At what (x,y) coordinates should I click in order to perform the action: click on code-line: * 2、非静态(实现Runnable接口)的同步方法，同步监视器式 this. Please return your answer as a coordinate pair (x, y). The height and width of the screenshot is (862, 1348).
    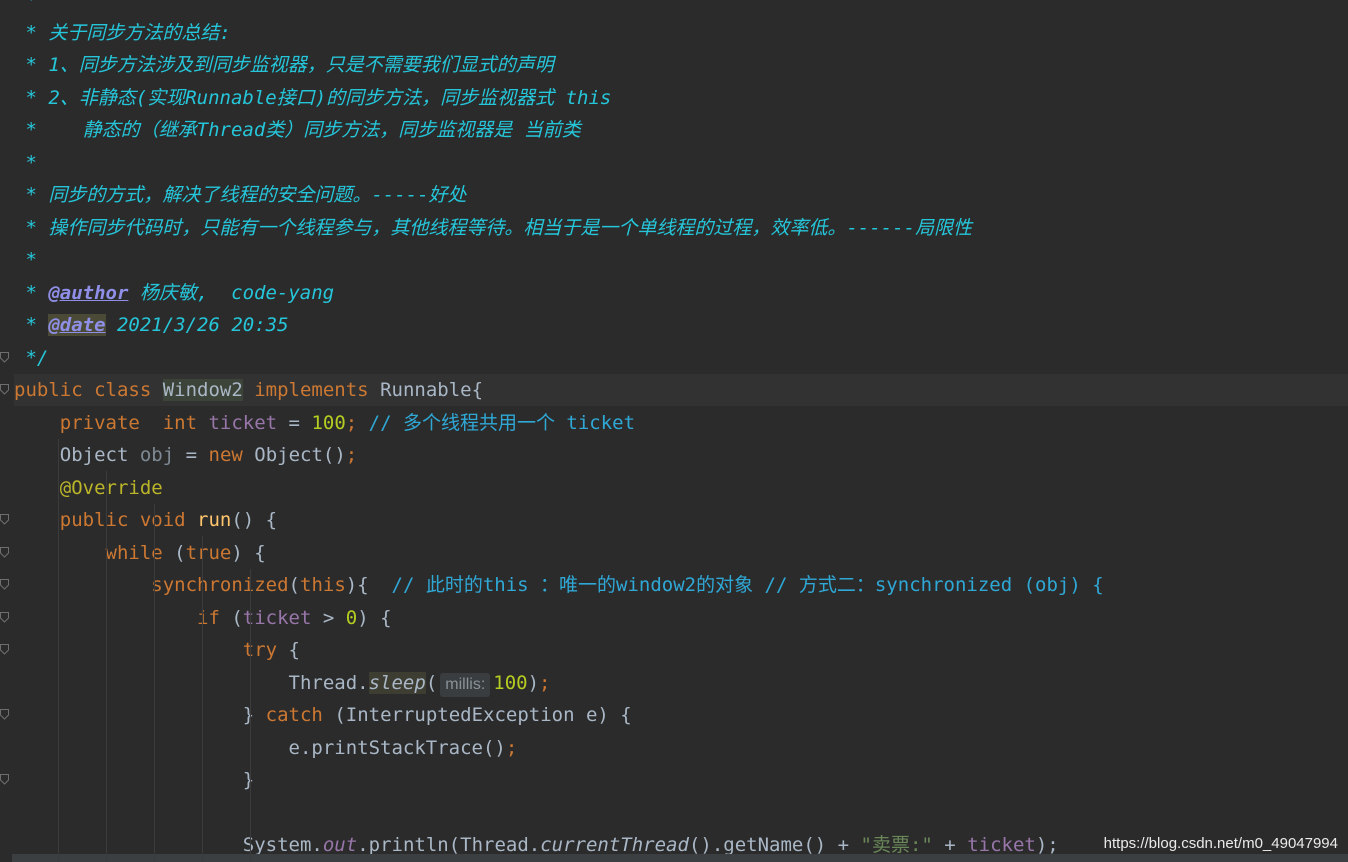
    Looking at the image, I should click on (681, 98).